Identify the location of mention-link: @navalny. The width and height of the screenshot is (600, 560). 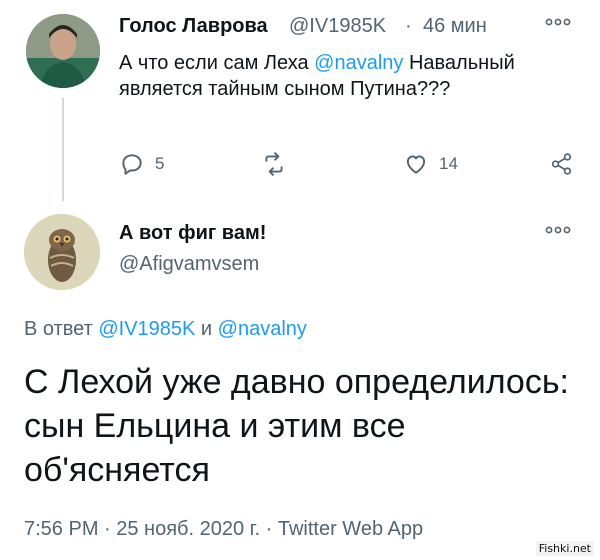
(358, 63).